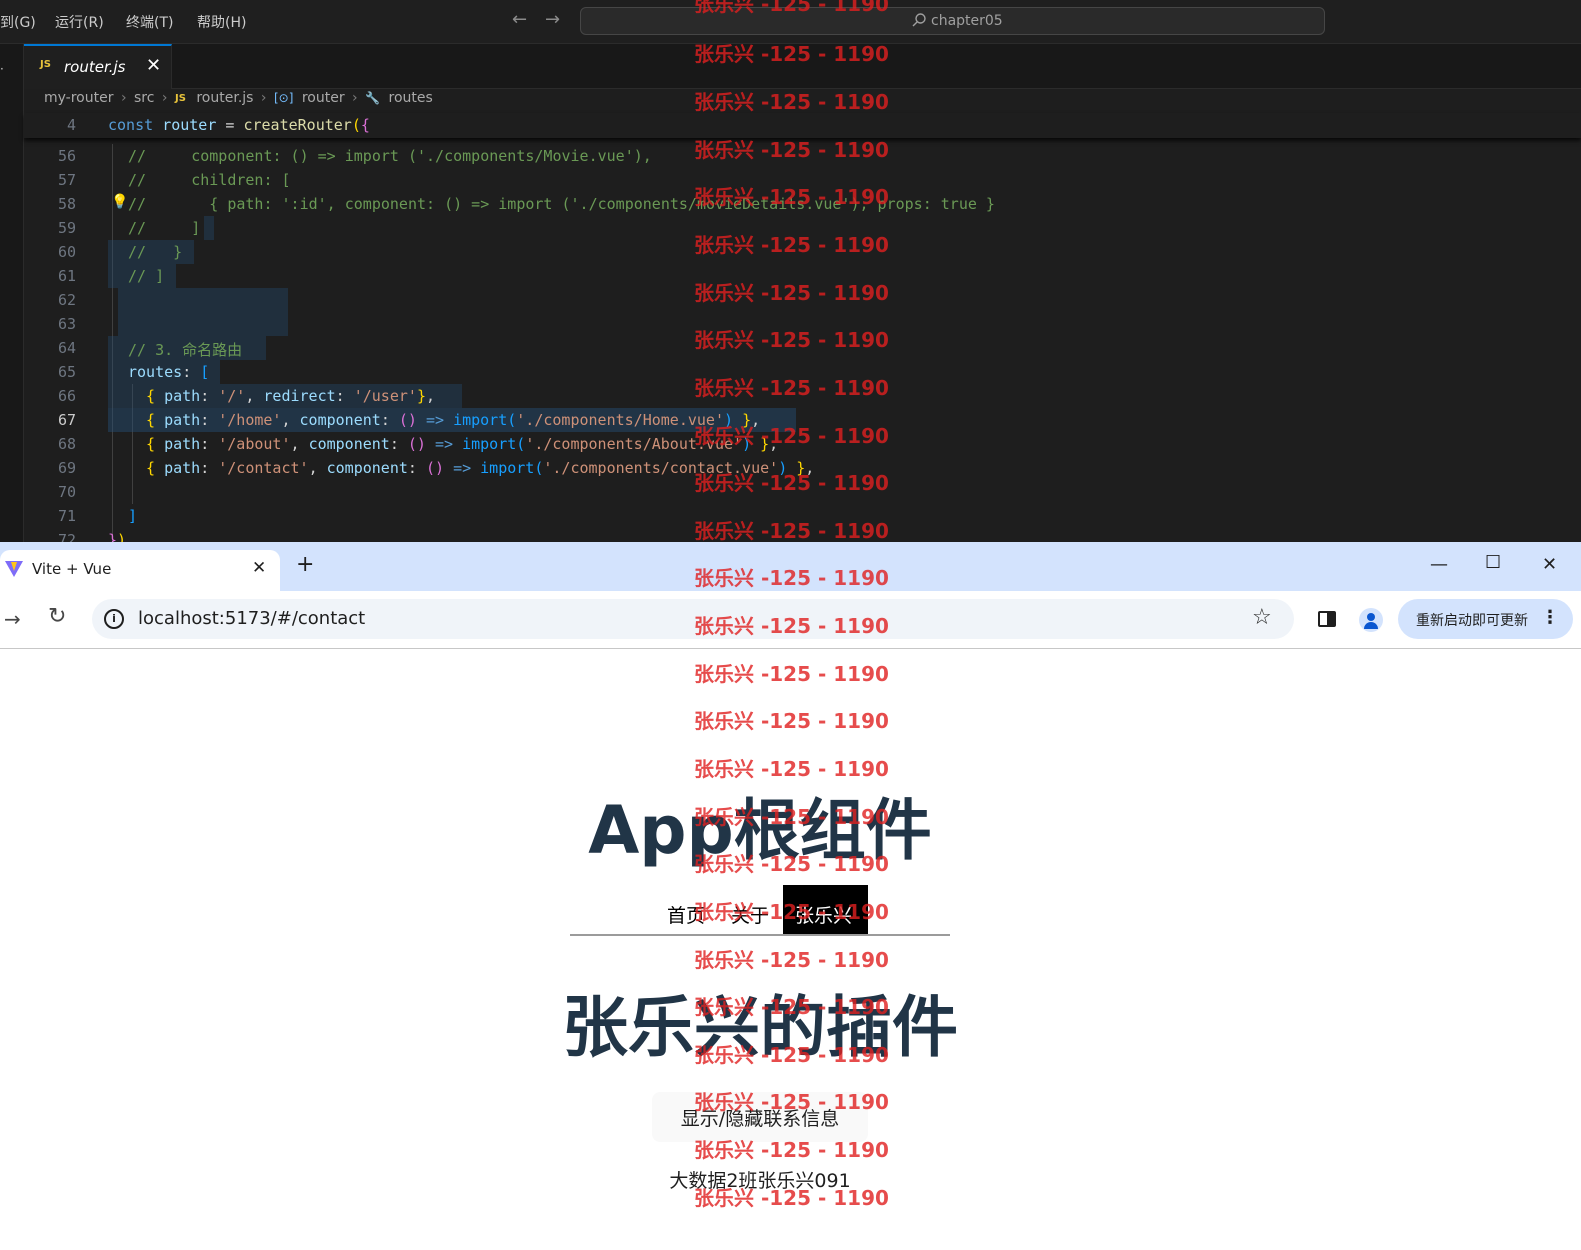  What do you see at coordinates (72, 569) in the screenshot?
I see `browser-tab-title: Vite + Vue` at bounding box center [72, 569].